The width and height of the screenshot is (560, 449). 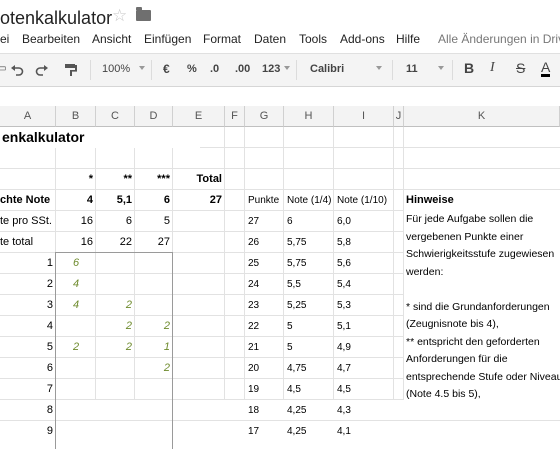 What do you see at coordinates (28, 200) in the screenshot?
I see `row-label: chte Note` at bounding box center [28, 200].